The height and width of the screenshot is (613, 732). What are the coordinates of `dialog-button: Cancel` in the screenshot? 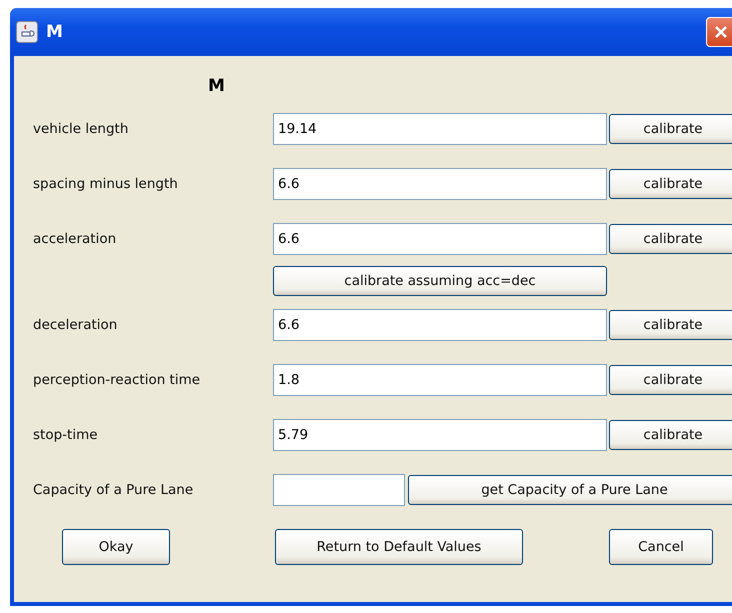 It's located at (661, 547).